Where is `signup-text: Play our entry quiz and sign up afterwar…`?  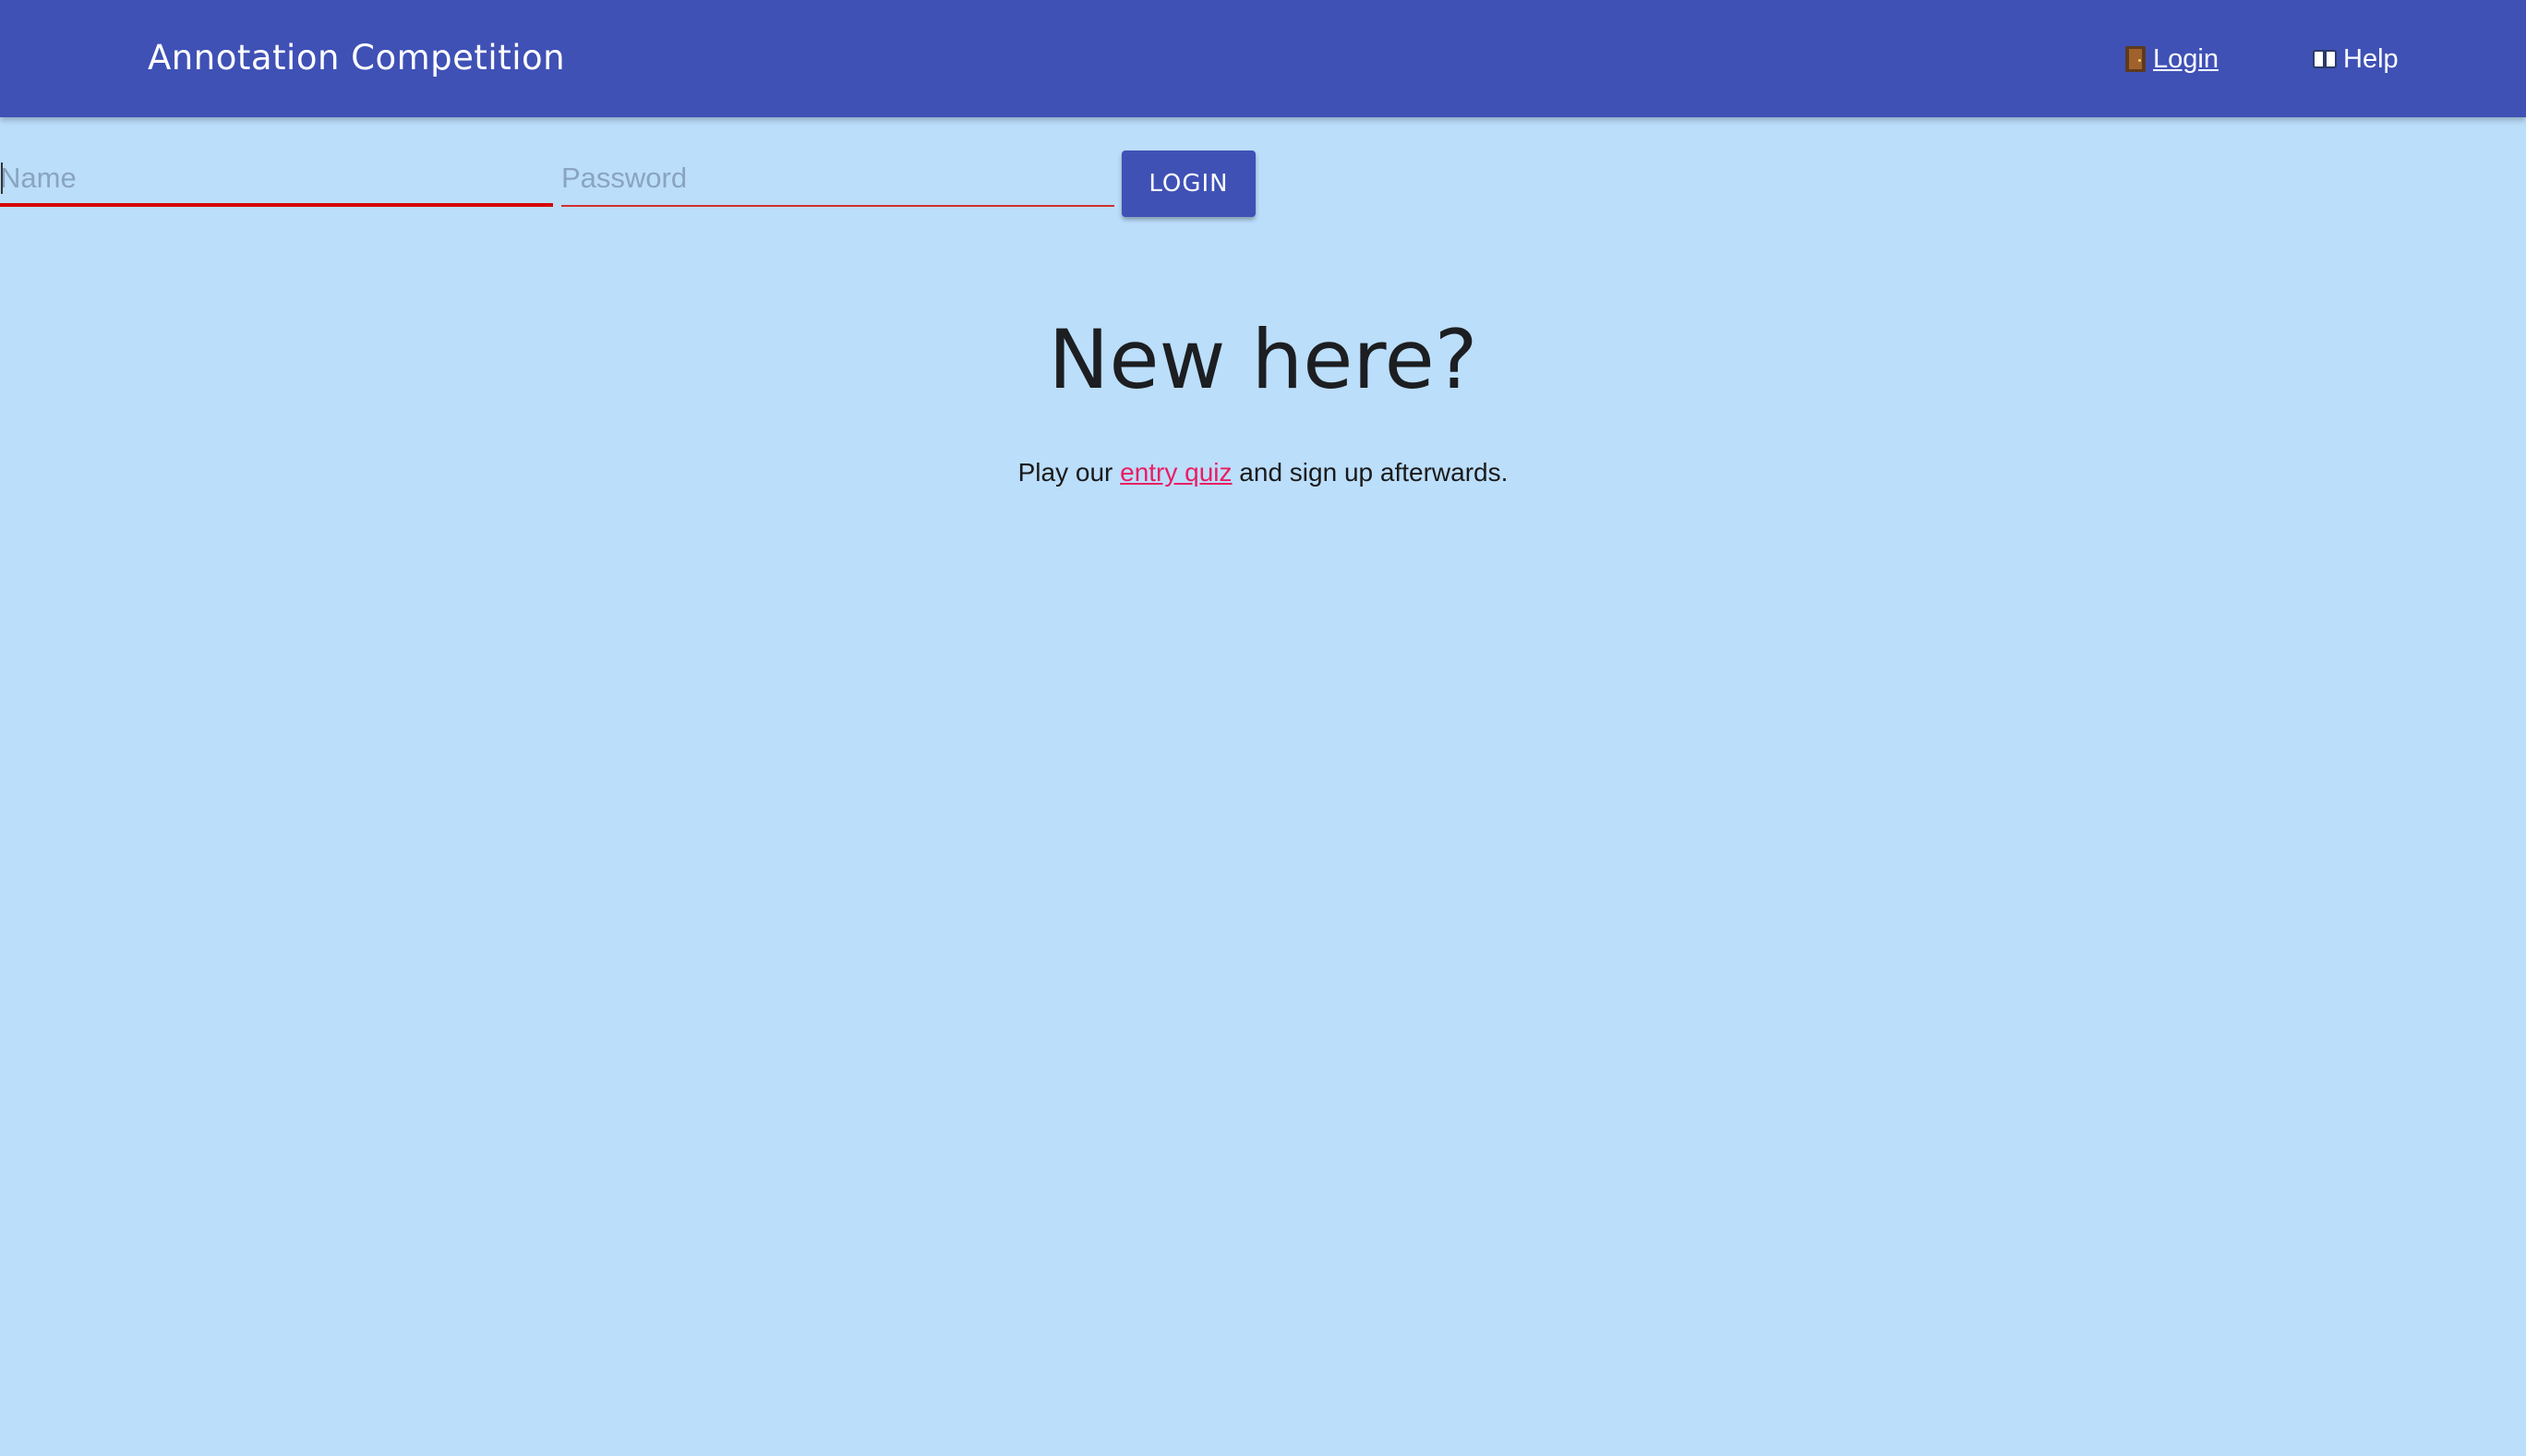 signup-text: Play our entry quiz and sign up afterwar… is located at coordinates (1263, 472).